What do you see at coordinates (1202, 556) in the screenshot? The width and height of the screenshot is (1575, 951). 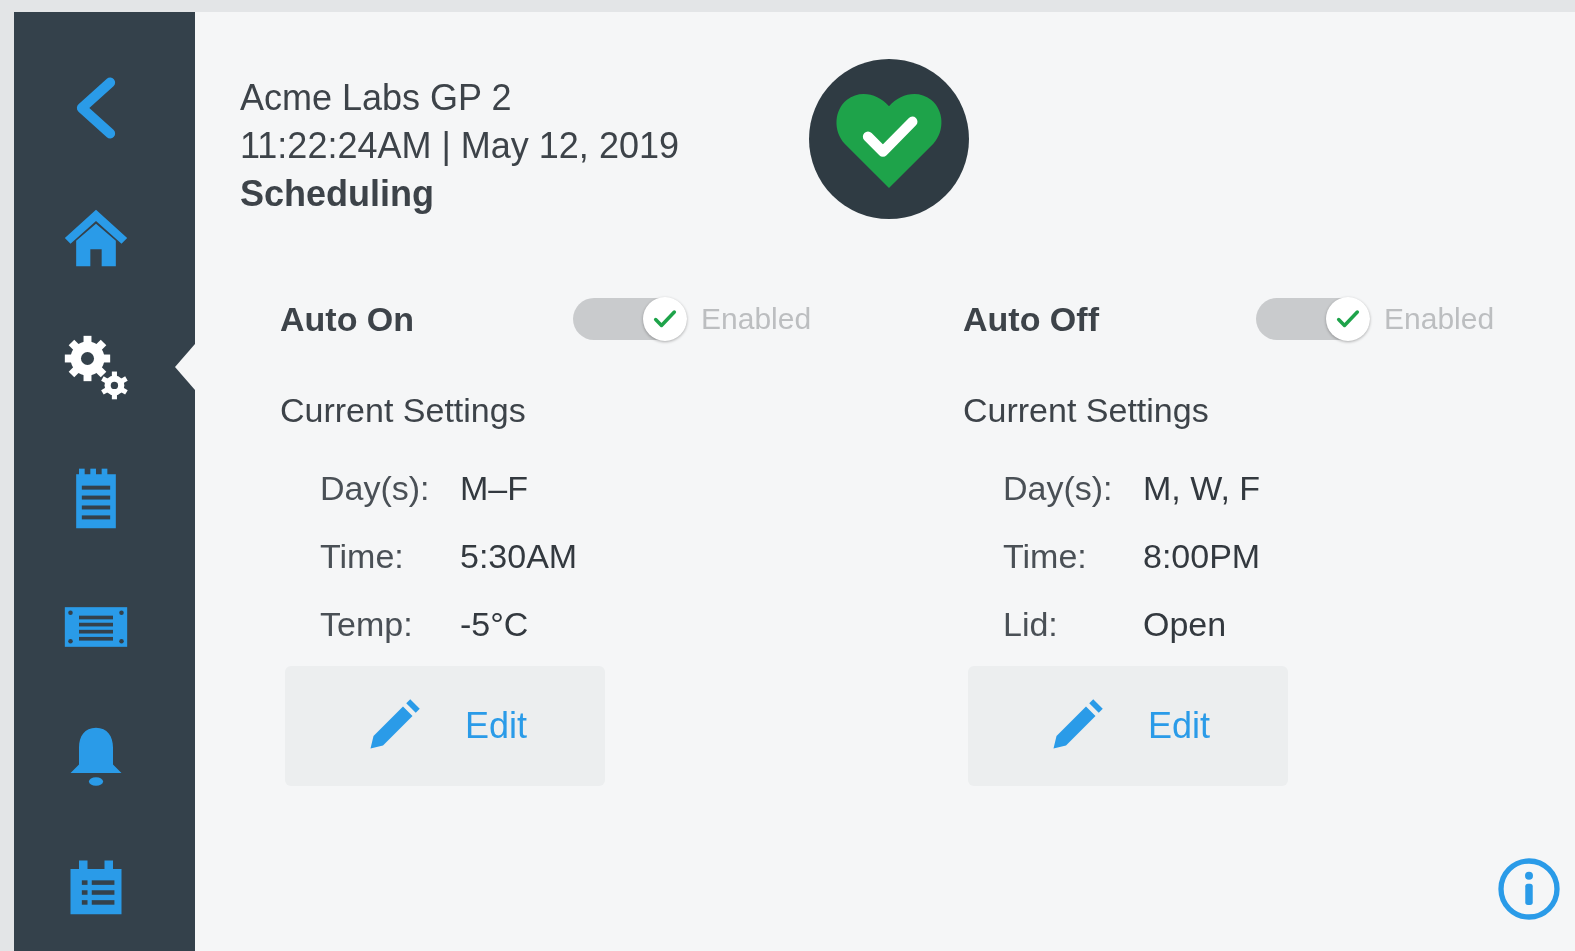 I see `setting-value: 8:00PM` at bounding box center [1202, 556].